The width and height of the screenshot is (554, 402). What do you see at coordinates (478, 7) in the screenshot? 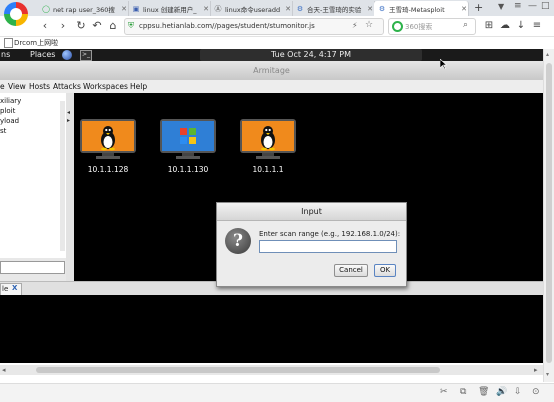
I see `new-tab-button: +` at bounding box center [478, 7].